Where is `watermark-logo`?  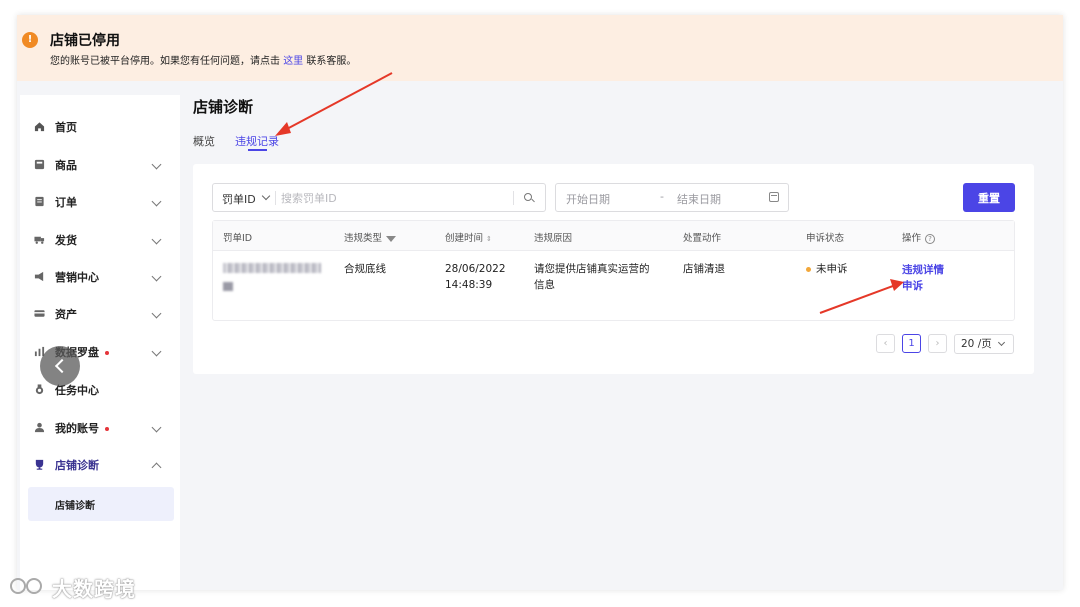
watermark-logo is located at coordinates (26, 586).